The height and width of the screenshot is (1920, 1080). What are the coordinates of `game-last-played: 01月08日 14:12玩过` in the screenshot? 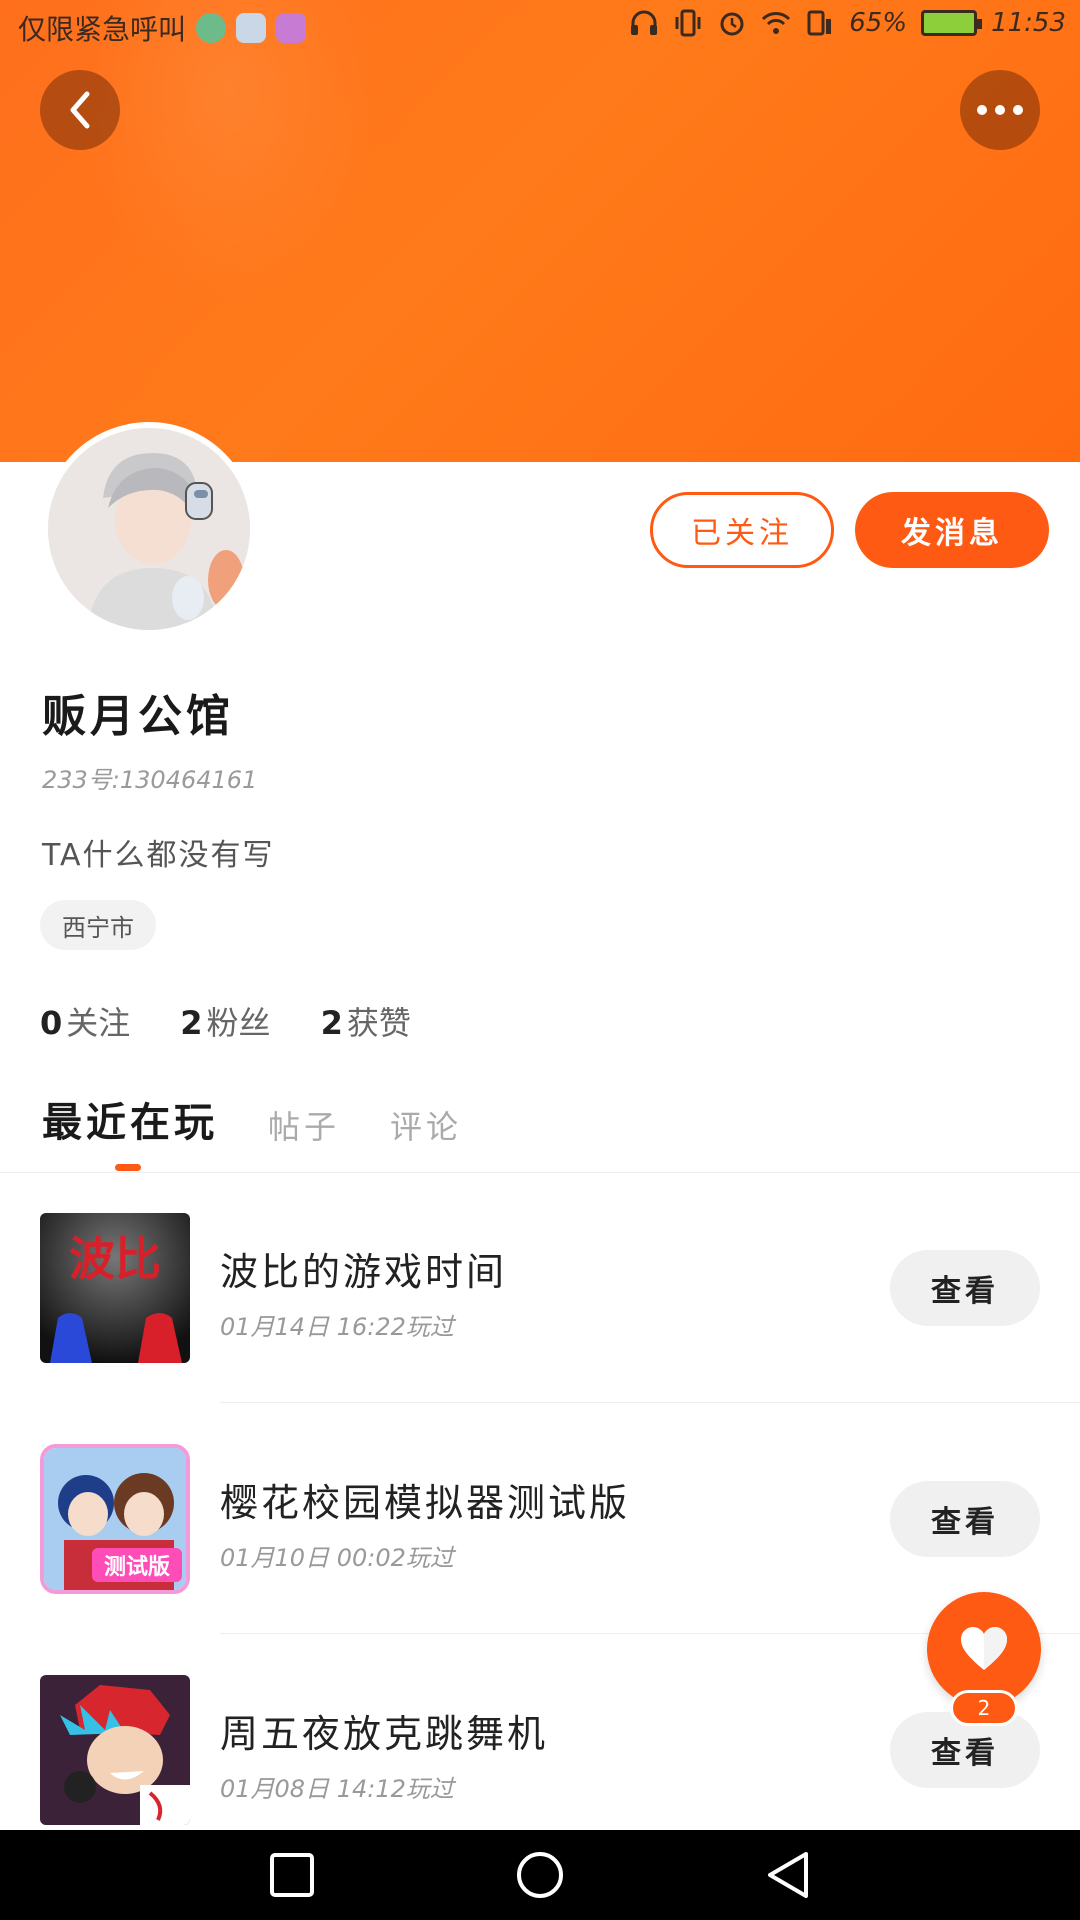 It's located at (337, 1789).